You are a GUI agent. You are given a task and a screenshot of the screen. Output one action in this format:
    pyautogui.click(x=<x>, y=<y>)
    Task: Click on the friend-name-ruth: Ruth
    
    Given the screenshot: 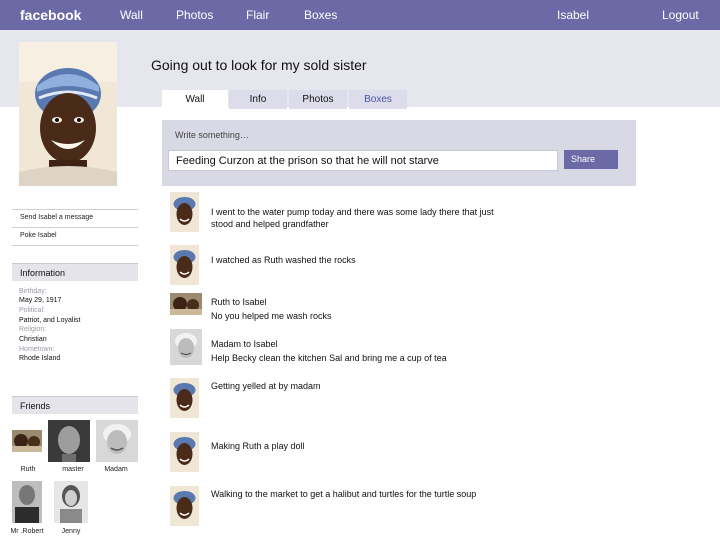 What is the action you would take?
    pyautogui.click(x=28, y=469)
    